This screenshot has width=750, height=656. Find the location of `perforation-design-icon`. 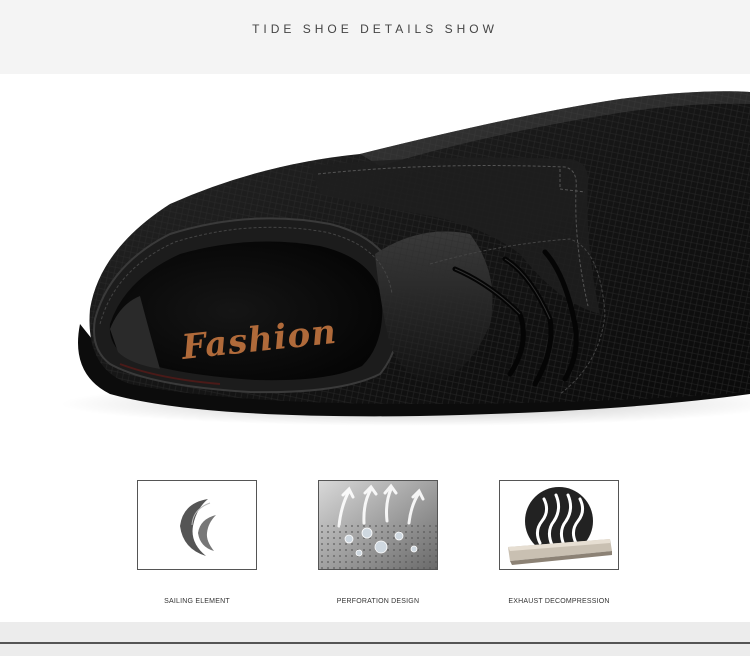

perforation-design-icon is located at coordinates (378, 525).